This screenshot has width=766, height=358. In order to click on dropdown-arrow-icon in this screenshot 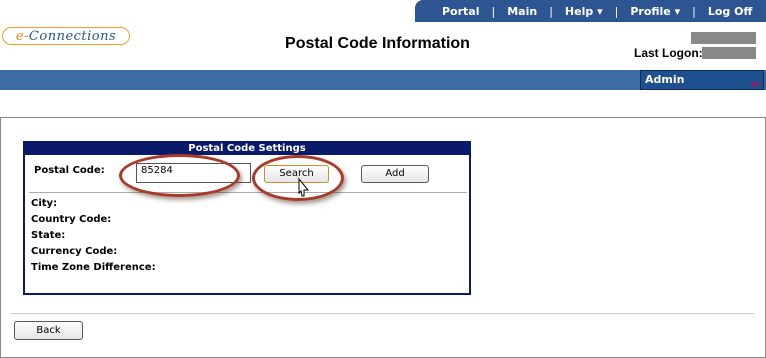, I will do `click(755, 85)`.